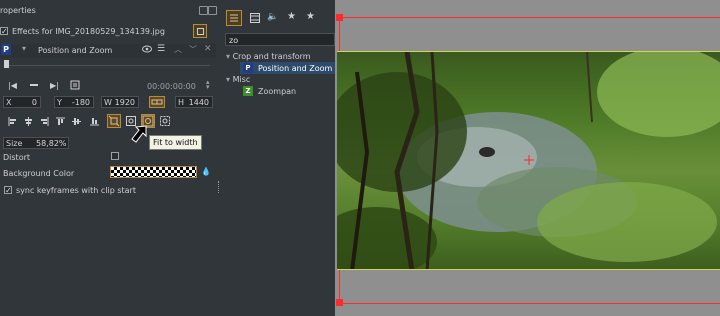  I want to click on sync-keyframes-label: sync keyframes with clip start, so click(76, 190).